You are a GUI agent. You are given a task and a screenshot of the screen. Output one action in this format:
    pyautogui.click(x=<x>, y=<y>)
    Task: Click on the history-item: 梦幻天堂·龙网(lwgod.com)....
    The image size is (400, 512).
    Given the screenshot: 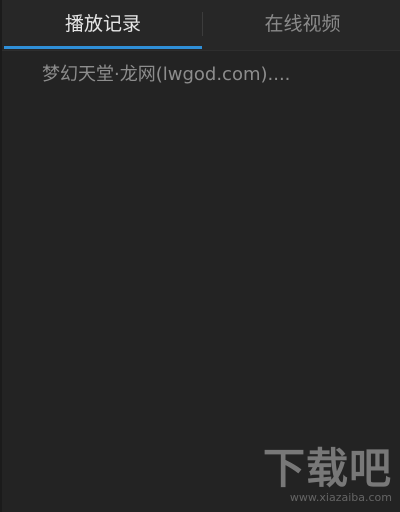 What is the action you would take?
    pyautogui.click(x=201, y=75)
    